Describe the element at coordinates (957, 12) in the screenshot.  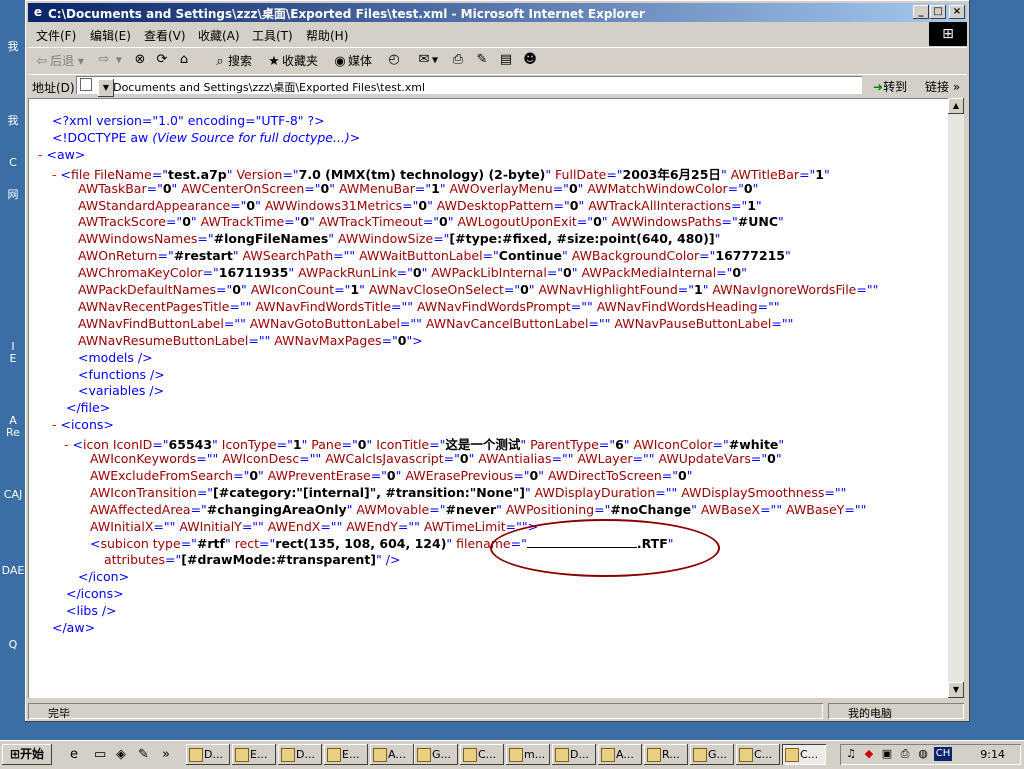
I see `close-button: ×` at that location.